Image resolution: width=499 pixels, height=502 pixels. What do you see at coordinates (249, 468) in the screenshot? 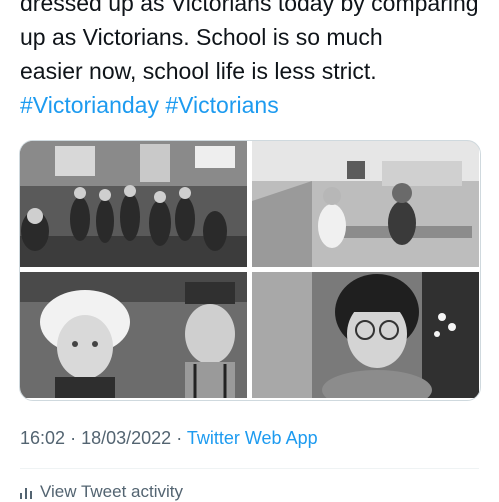
I see `divider` at bounding box center [249, 468].